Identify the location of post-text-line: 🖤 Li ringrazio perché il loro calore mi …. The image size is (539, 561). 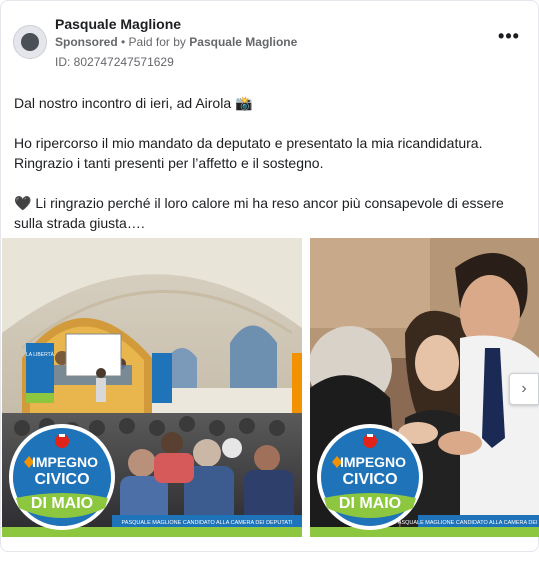
(259, 203).